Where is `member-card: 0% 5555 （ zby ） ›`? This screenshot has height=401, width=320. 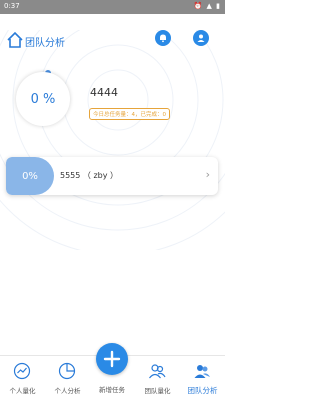 member-card: 0% 5555 （ zby ） › is located at coordinates (112, 176).